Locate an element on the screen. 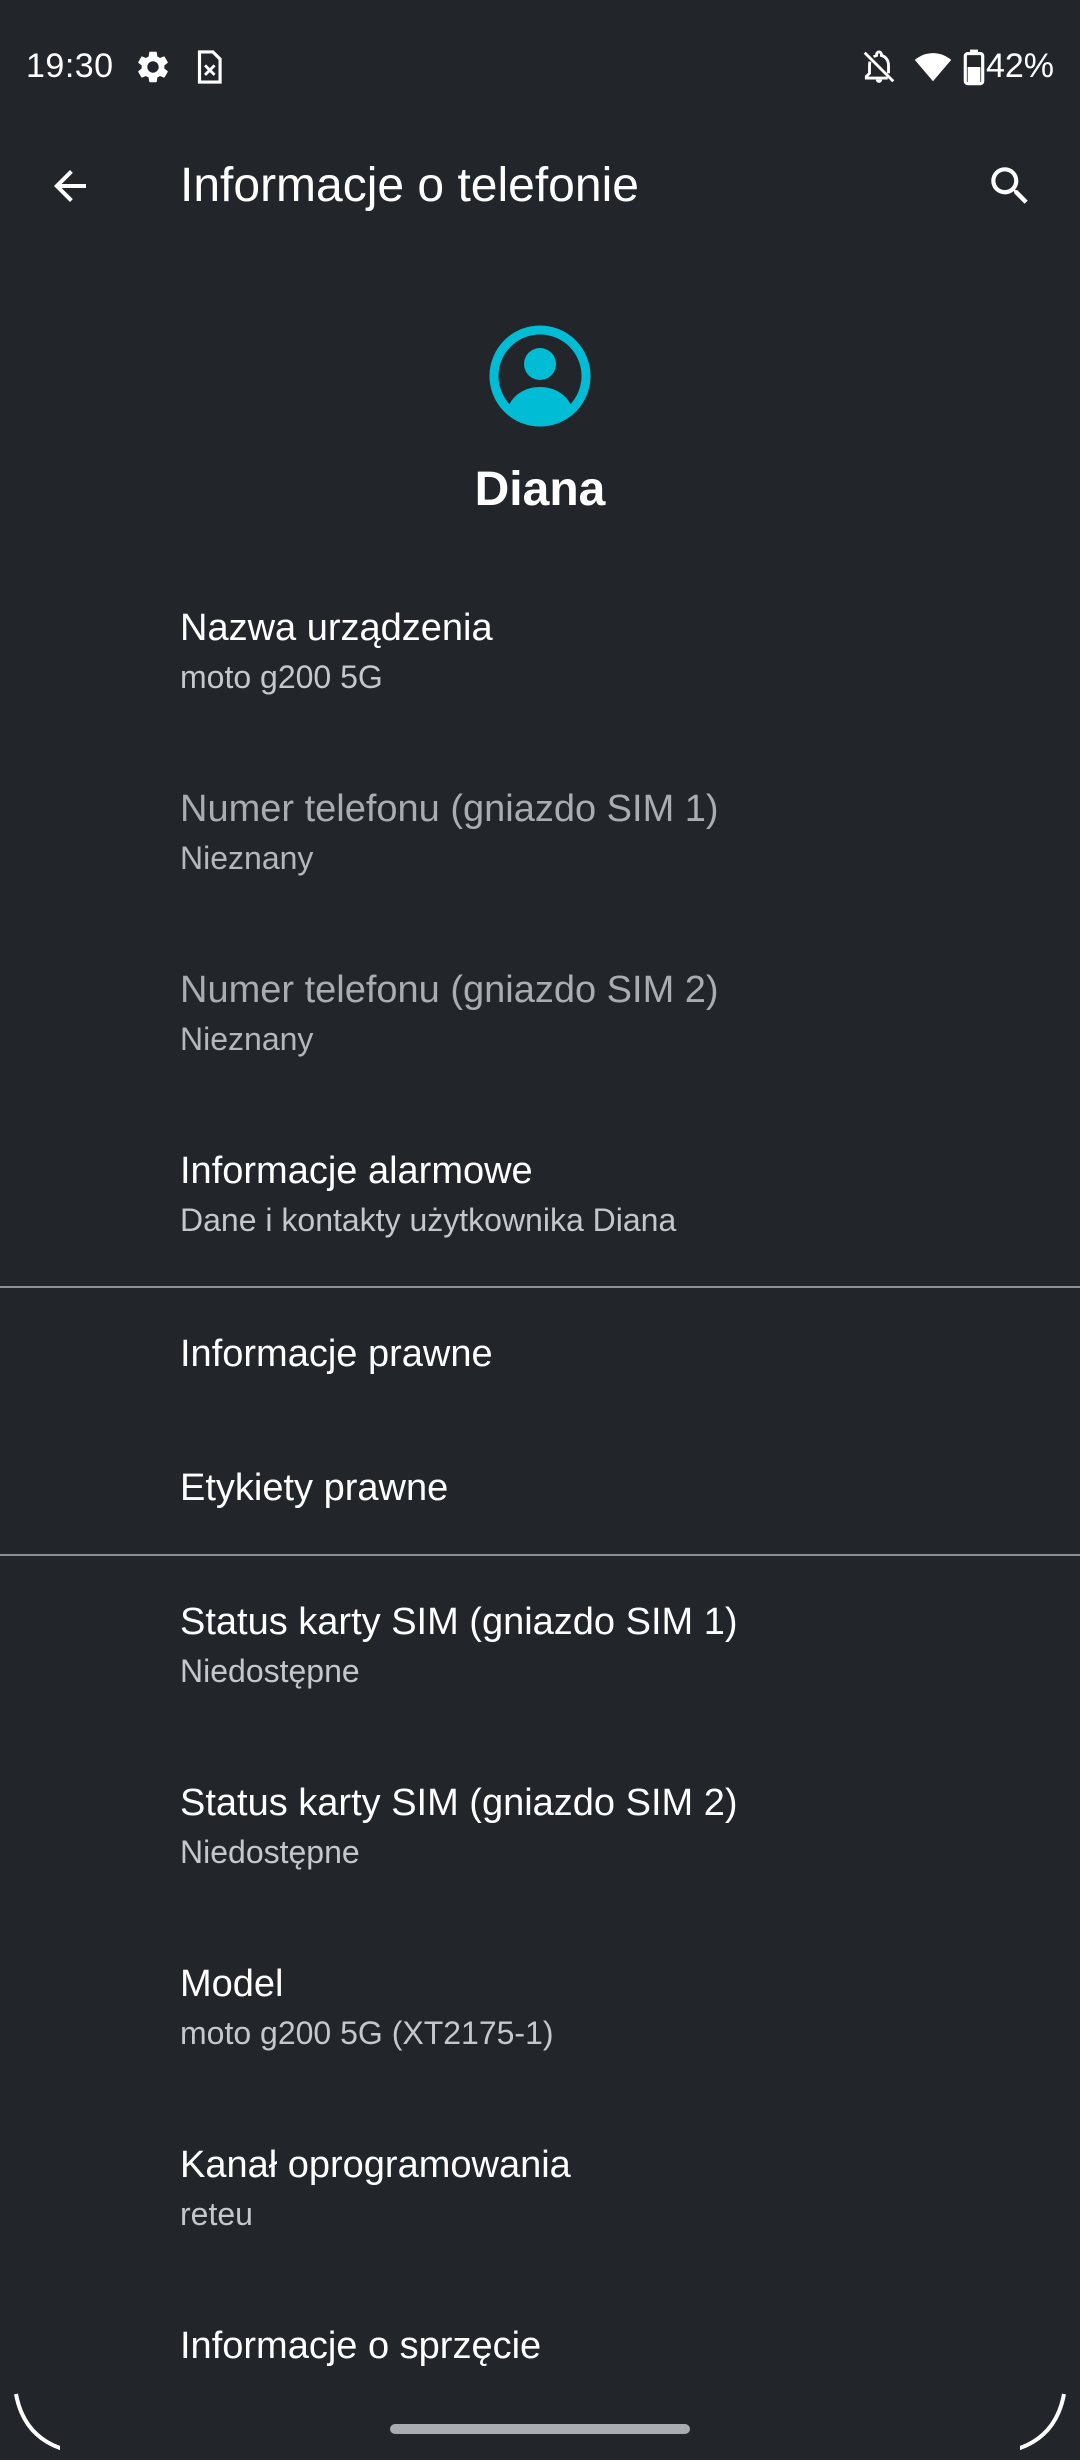 The image size is (1080, 2460). item-title: Informacje prawne is located at coordinates (336, 1354).